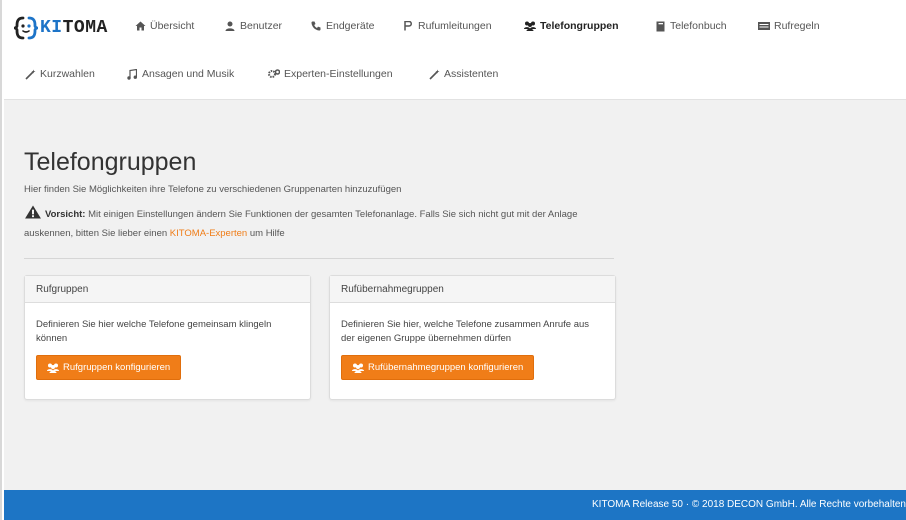  What do you see at coordinates (74, 28) in the screenshot?
I see `brand-name: KITOMA` at bounding box center [74, 28].